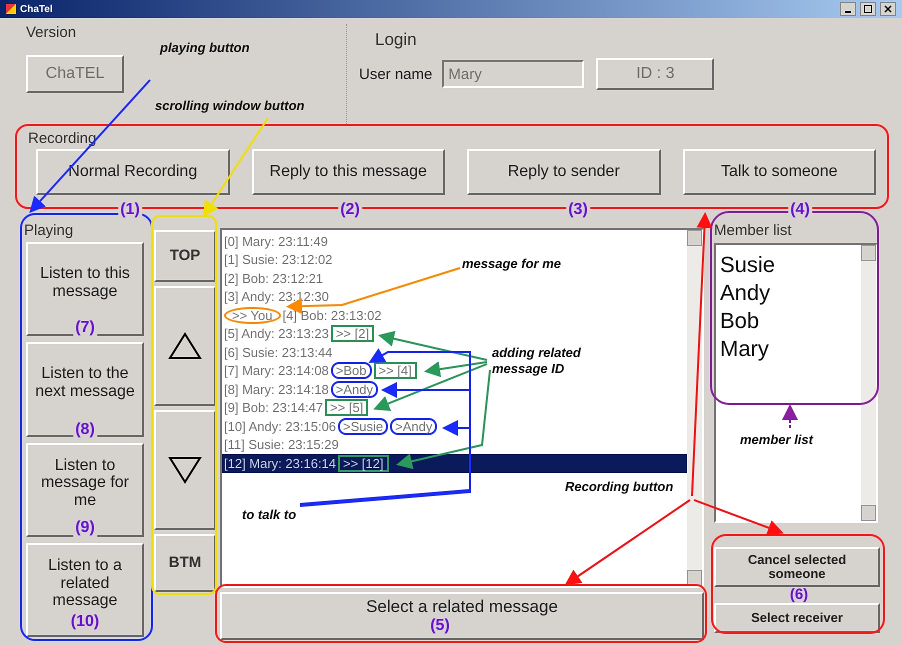 The height and width of the screenshot is (645, 902). Describe the element at coordinates (748, 265) in the screenshot. I see `member-item: Susie` at that location.